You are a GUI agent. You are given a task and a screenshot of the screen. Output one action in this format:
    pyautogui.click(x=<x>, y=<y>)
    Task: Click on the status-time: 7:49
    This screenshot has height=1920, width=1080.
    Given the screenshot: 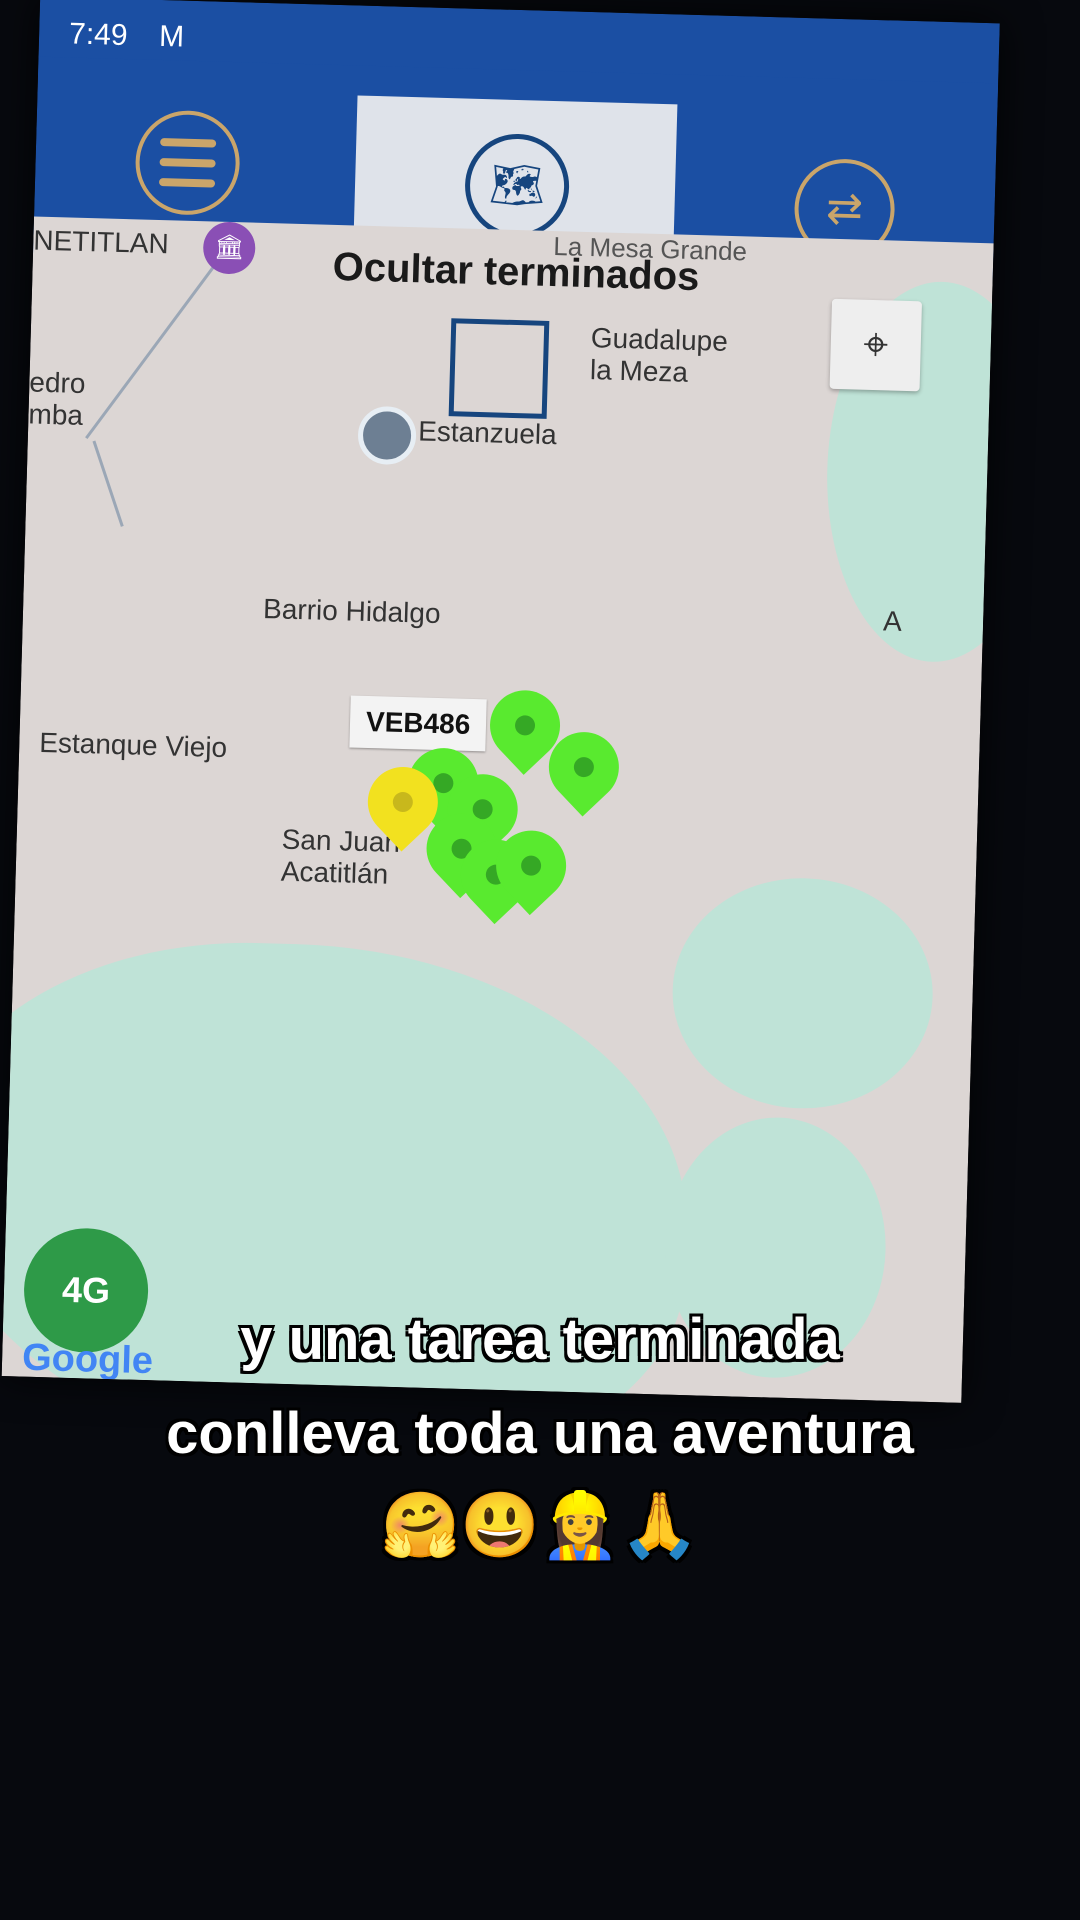 What is the action you would take?
    pyautogui.click(x=98, y=35)
    